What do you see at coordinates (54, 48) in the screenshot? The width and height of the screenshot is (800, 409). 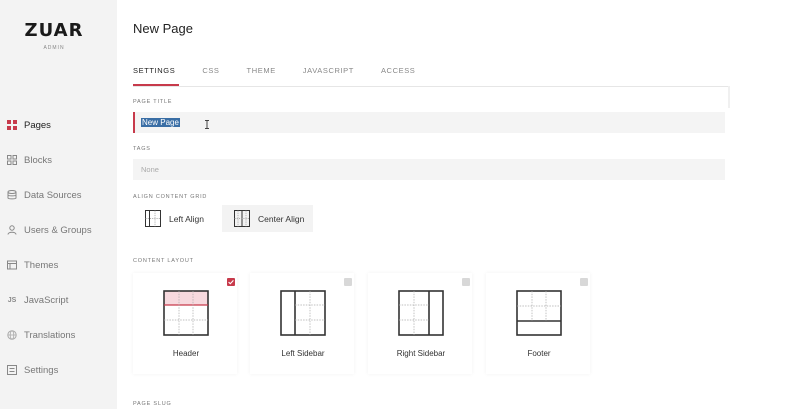 I see `logo-subtitle: ADMIN` at bounding box center [54, 48].